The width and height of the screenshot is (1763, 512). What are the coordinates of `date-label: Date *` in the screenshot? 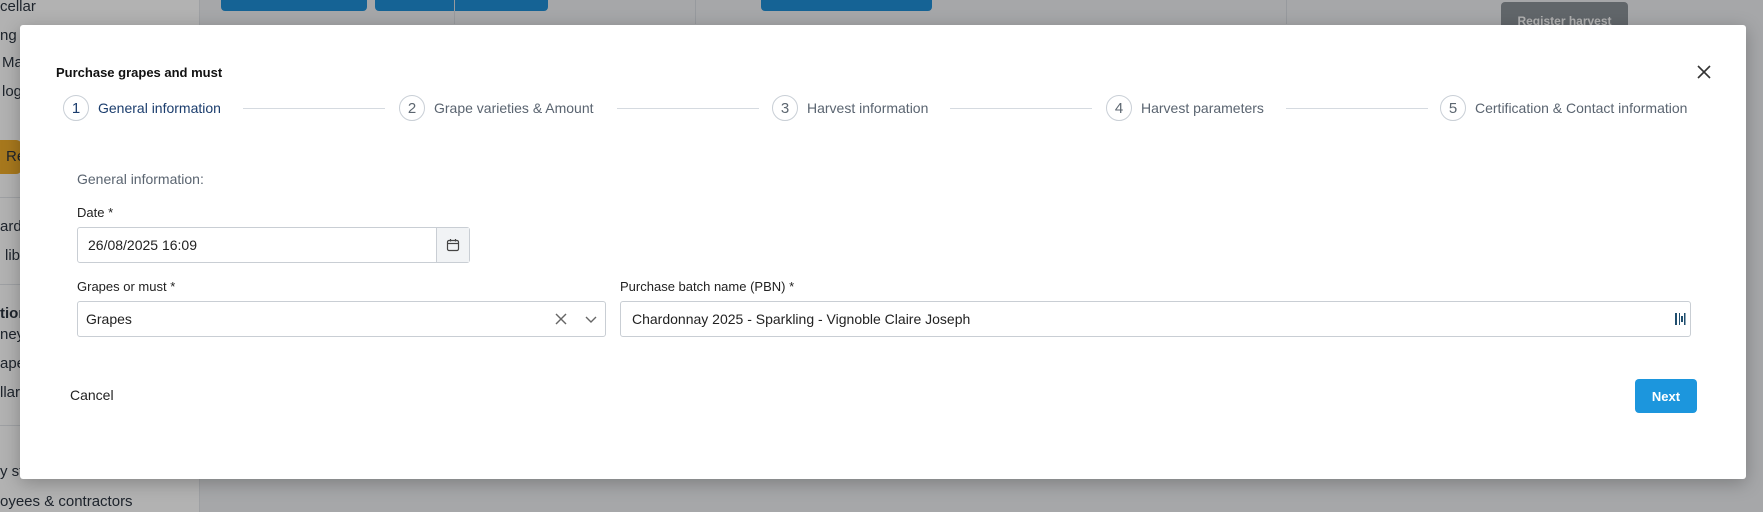 It's located at (95, 212).